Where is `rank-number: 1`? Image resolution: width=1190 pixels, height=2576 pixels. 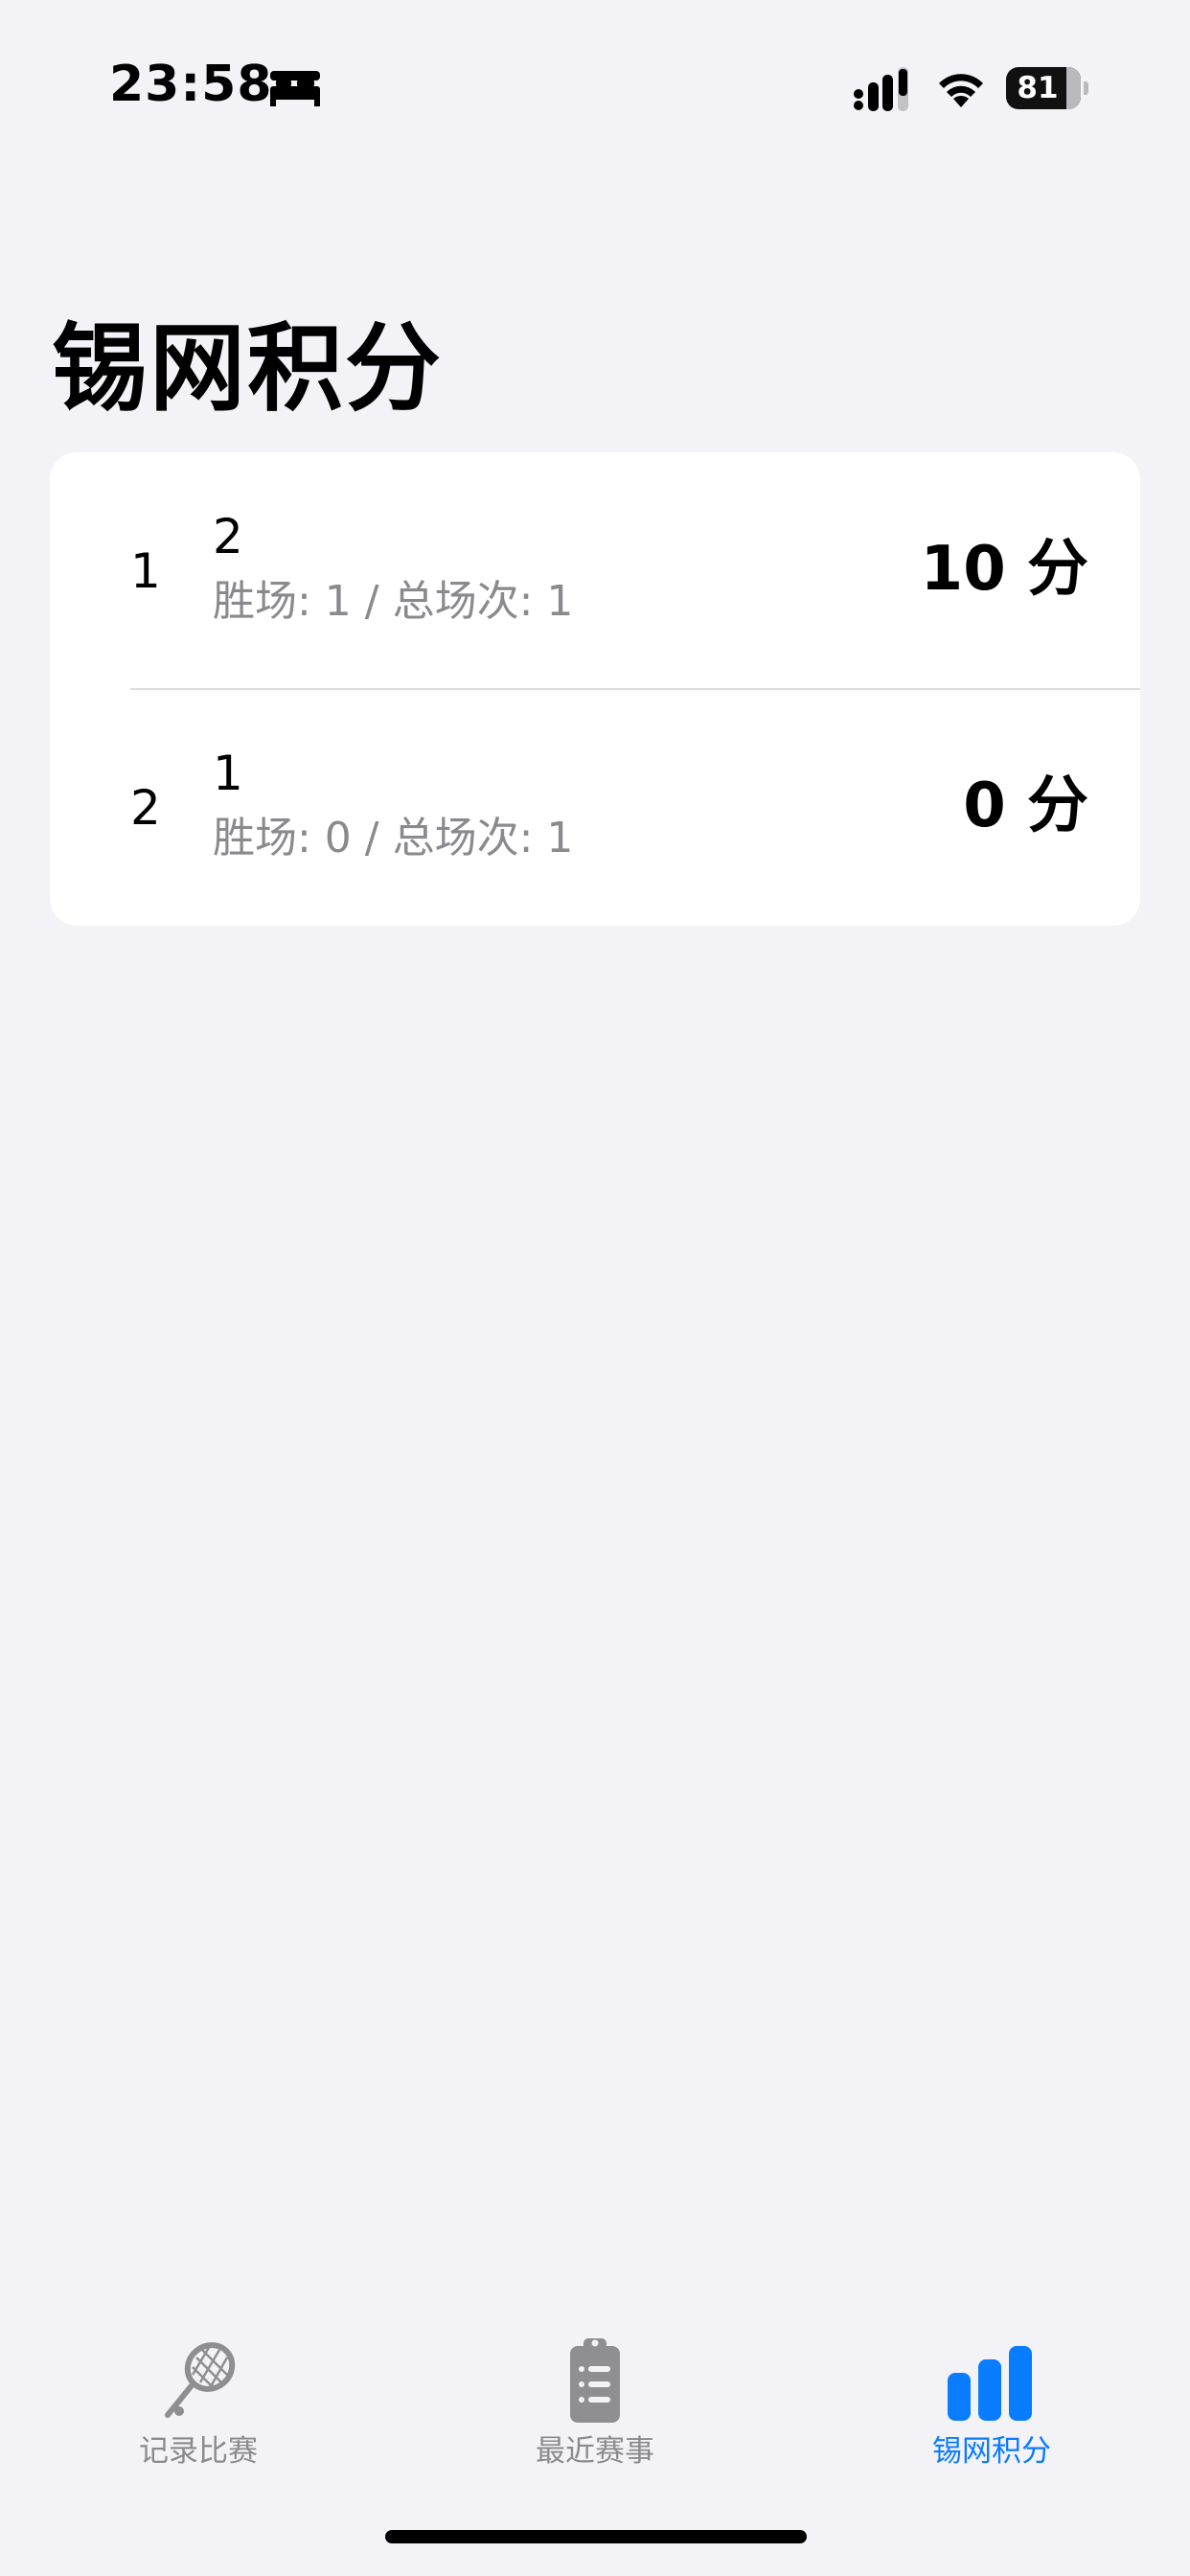 rank-number: 1 is located at coordinates (146, 571).